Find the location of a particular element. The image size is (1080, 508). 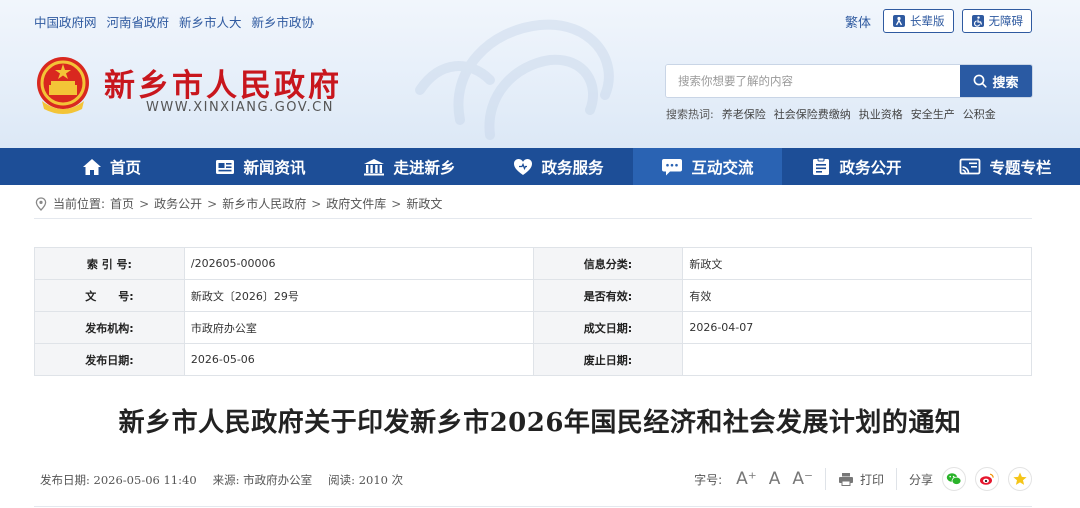

document-icon is located at coordinates (821, 166).